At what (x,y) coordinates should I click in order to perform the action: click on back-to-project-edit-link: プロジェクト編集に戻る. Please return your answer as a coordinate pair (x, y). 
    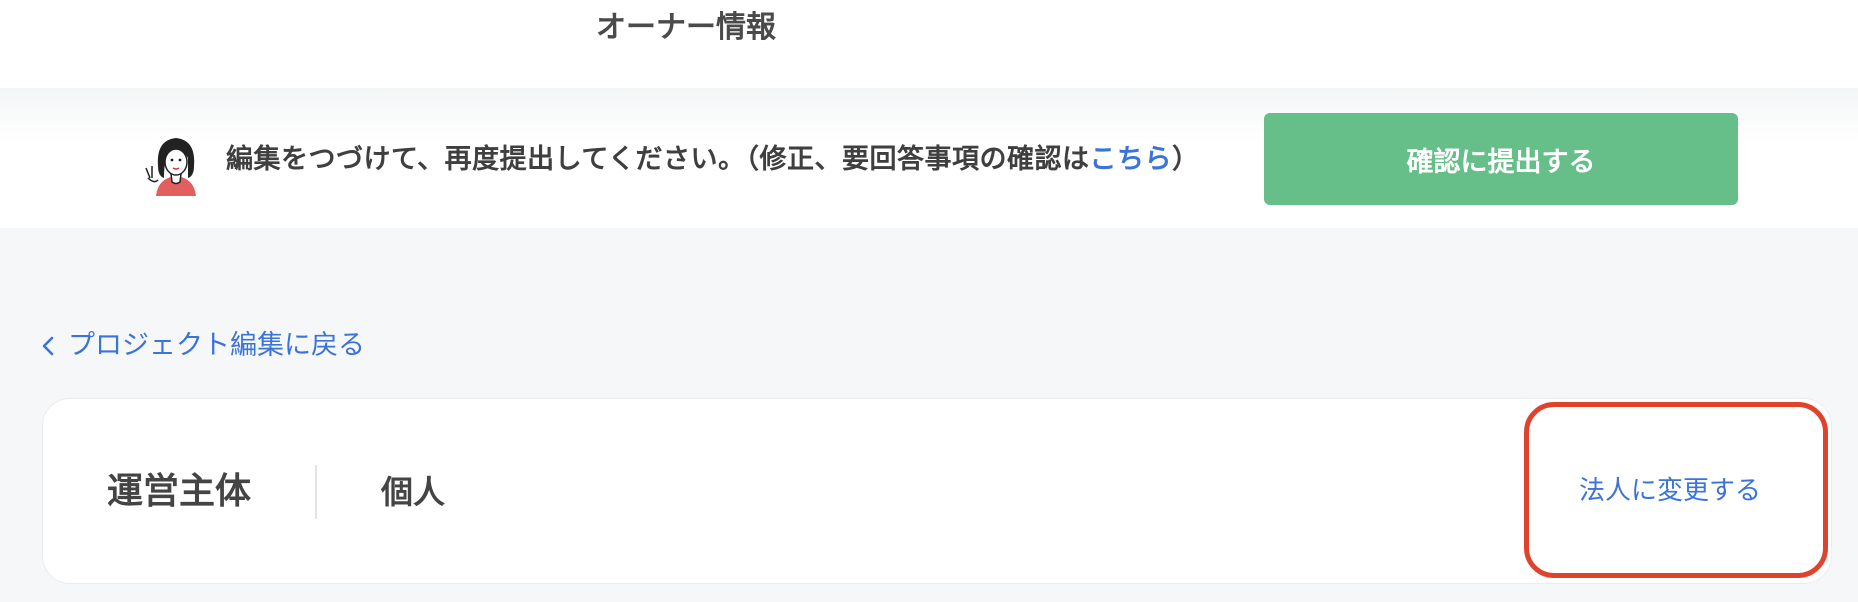
    Looking at the image, I should click on (201, 346).